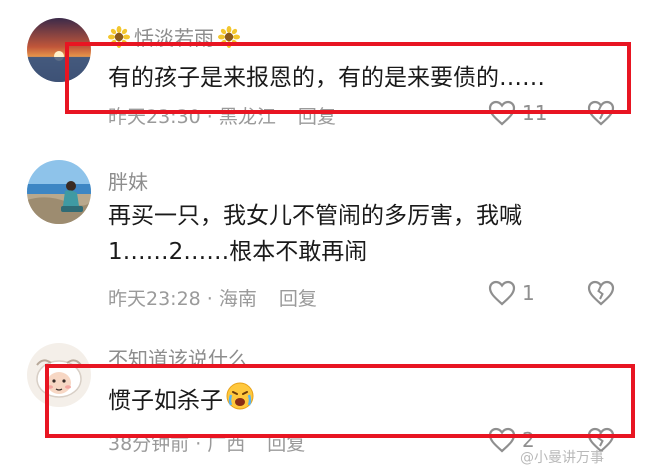 The height and width of the screenshot is (473, 650). Describe the element at coordinates (238, 252) in the screenshot. I see `comment-text-line: 1……2……根本不敢再闹` at that location.